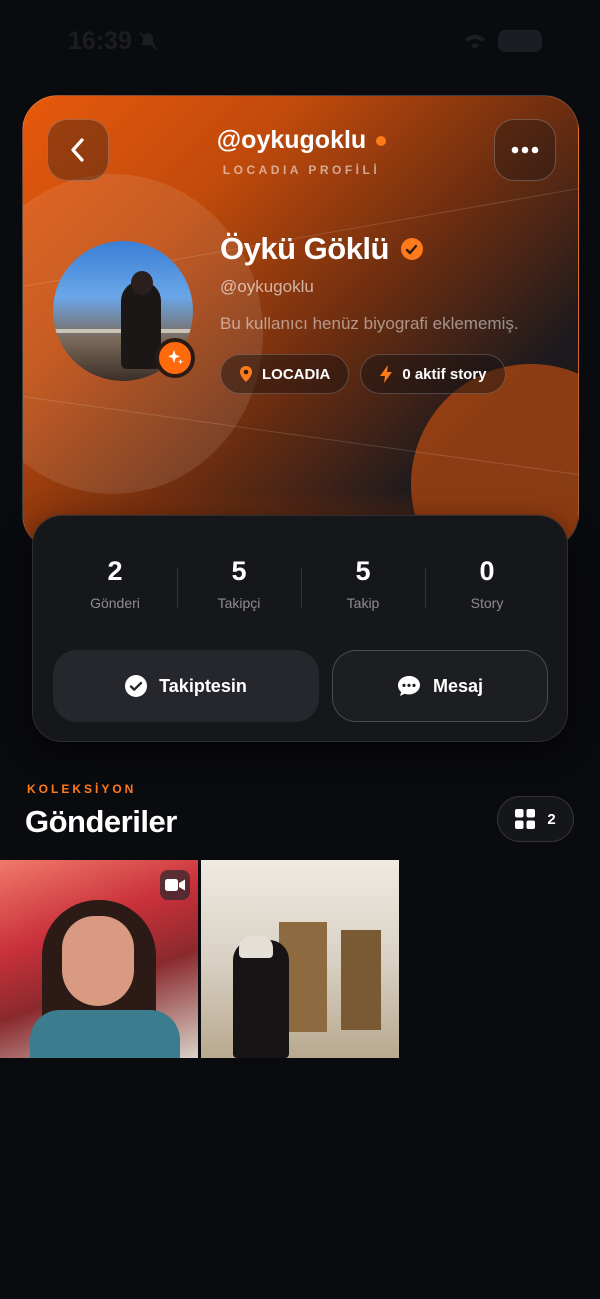  I want to click on location-chip: LOCADIA, so click(285, 374).